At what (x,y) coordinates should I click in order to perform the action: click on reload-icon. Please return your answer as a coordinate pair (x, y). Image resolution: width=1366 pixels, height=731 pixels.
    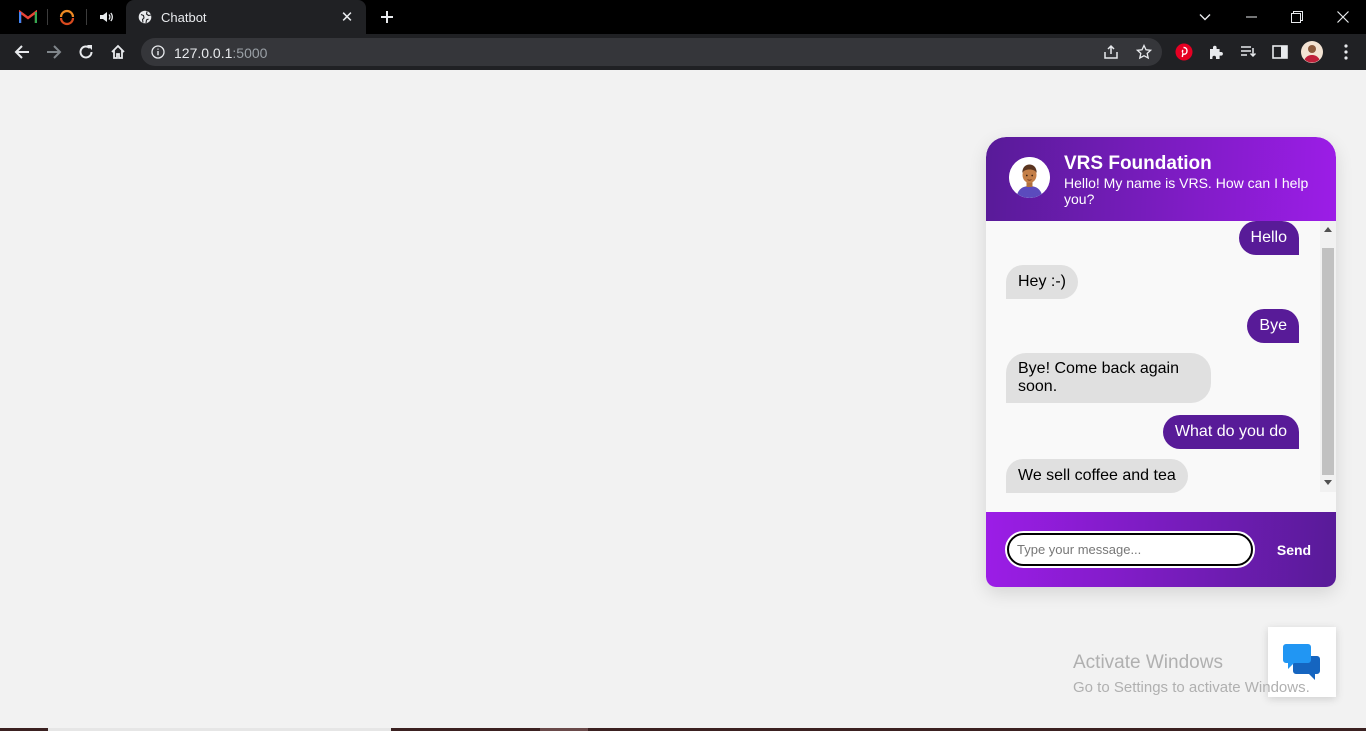
    Looking at the image, I should click on (86, 52).